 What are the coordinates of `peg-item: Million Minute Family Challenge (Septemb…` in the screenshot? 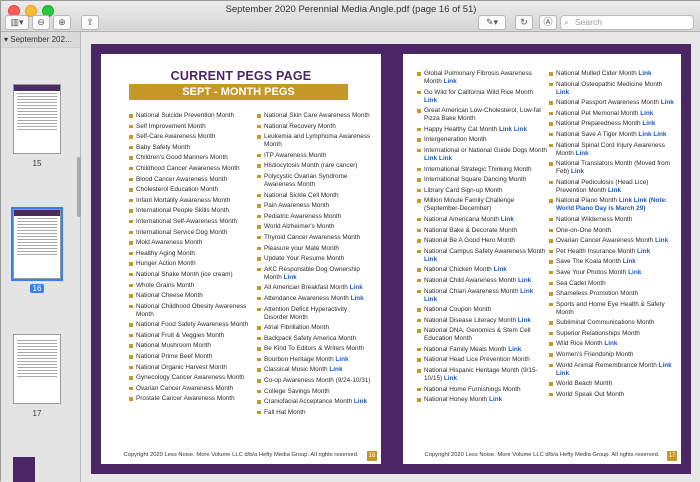 It's located at (482, 205).